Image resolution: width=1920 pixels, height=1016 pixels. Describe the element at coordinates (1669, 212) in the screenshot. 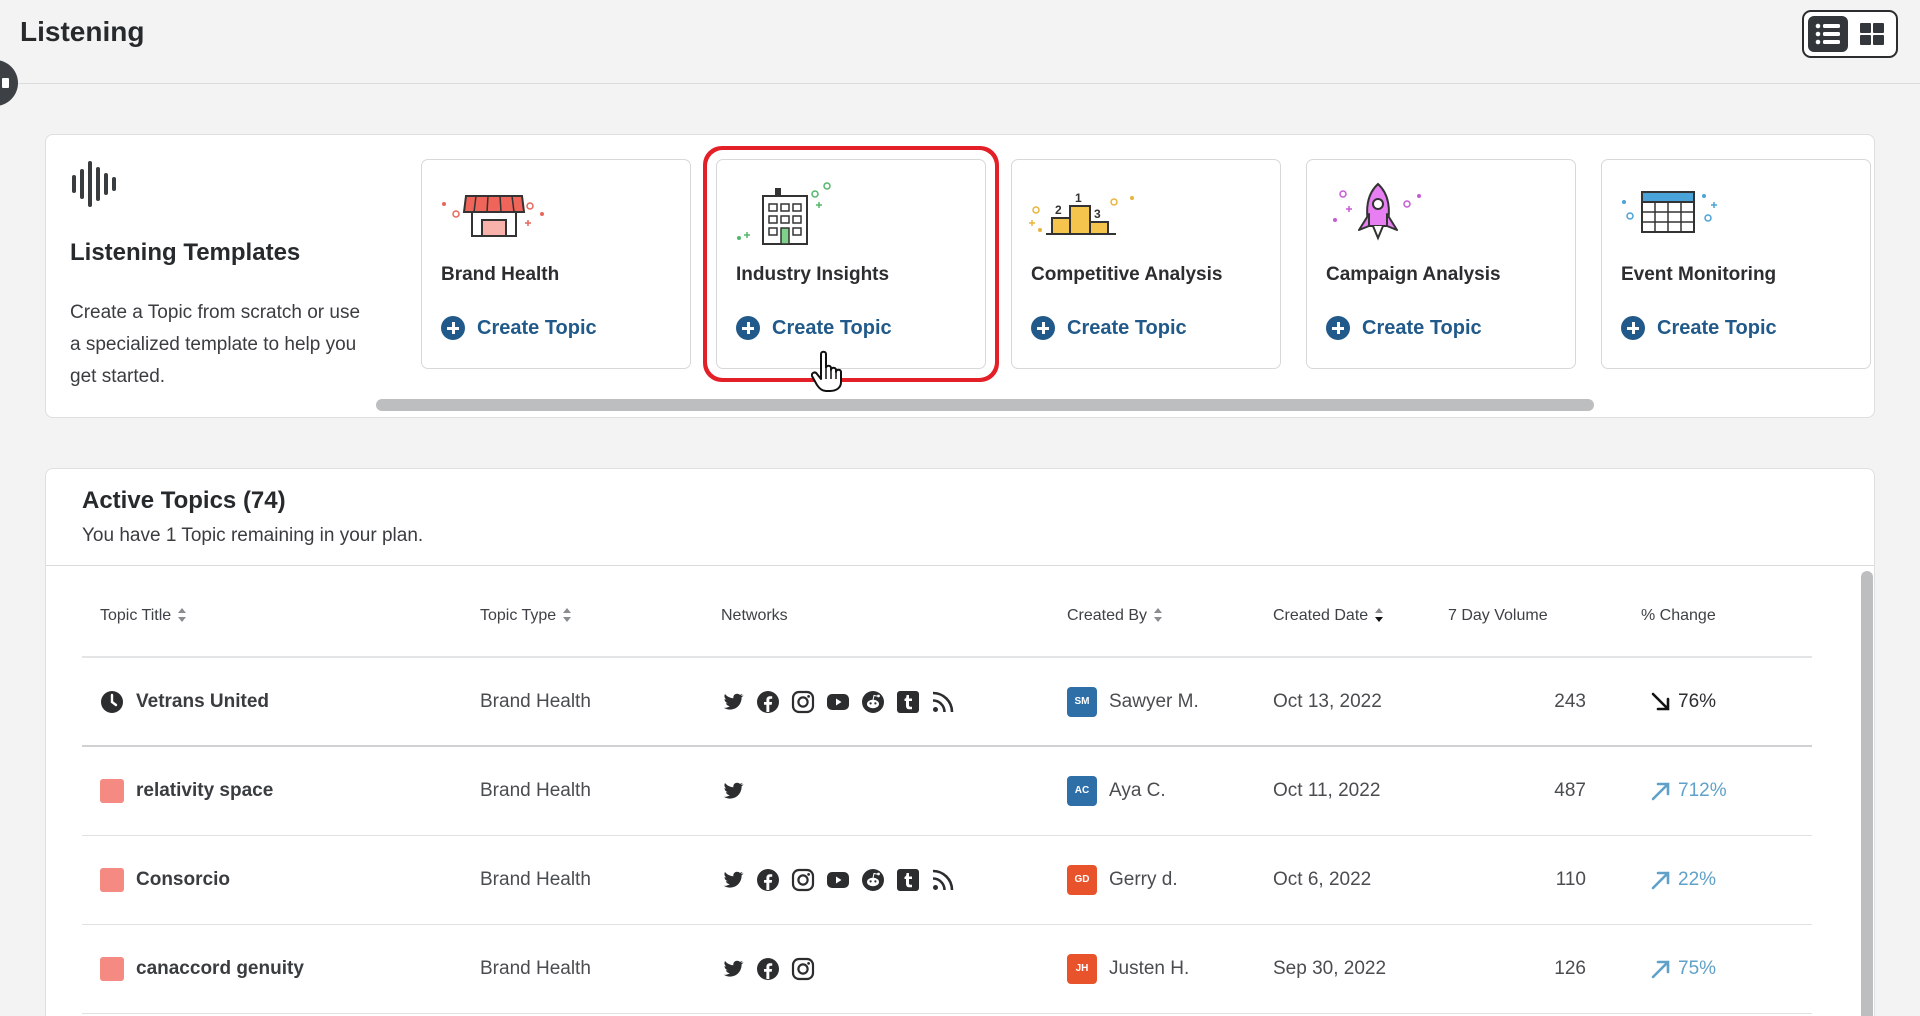

I see `calendar-icon` at that location.